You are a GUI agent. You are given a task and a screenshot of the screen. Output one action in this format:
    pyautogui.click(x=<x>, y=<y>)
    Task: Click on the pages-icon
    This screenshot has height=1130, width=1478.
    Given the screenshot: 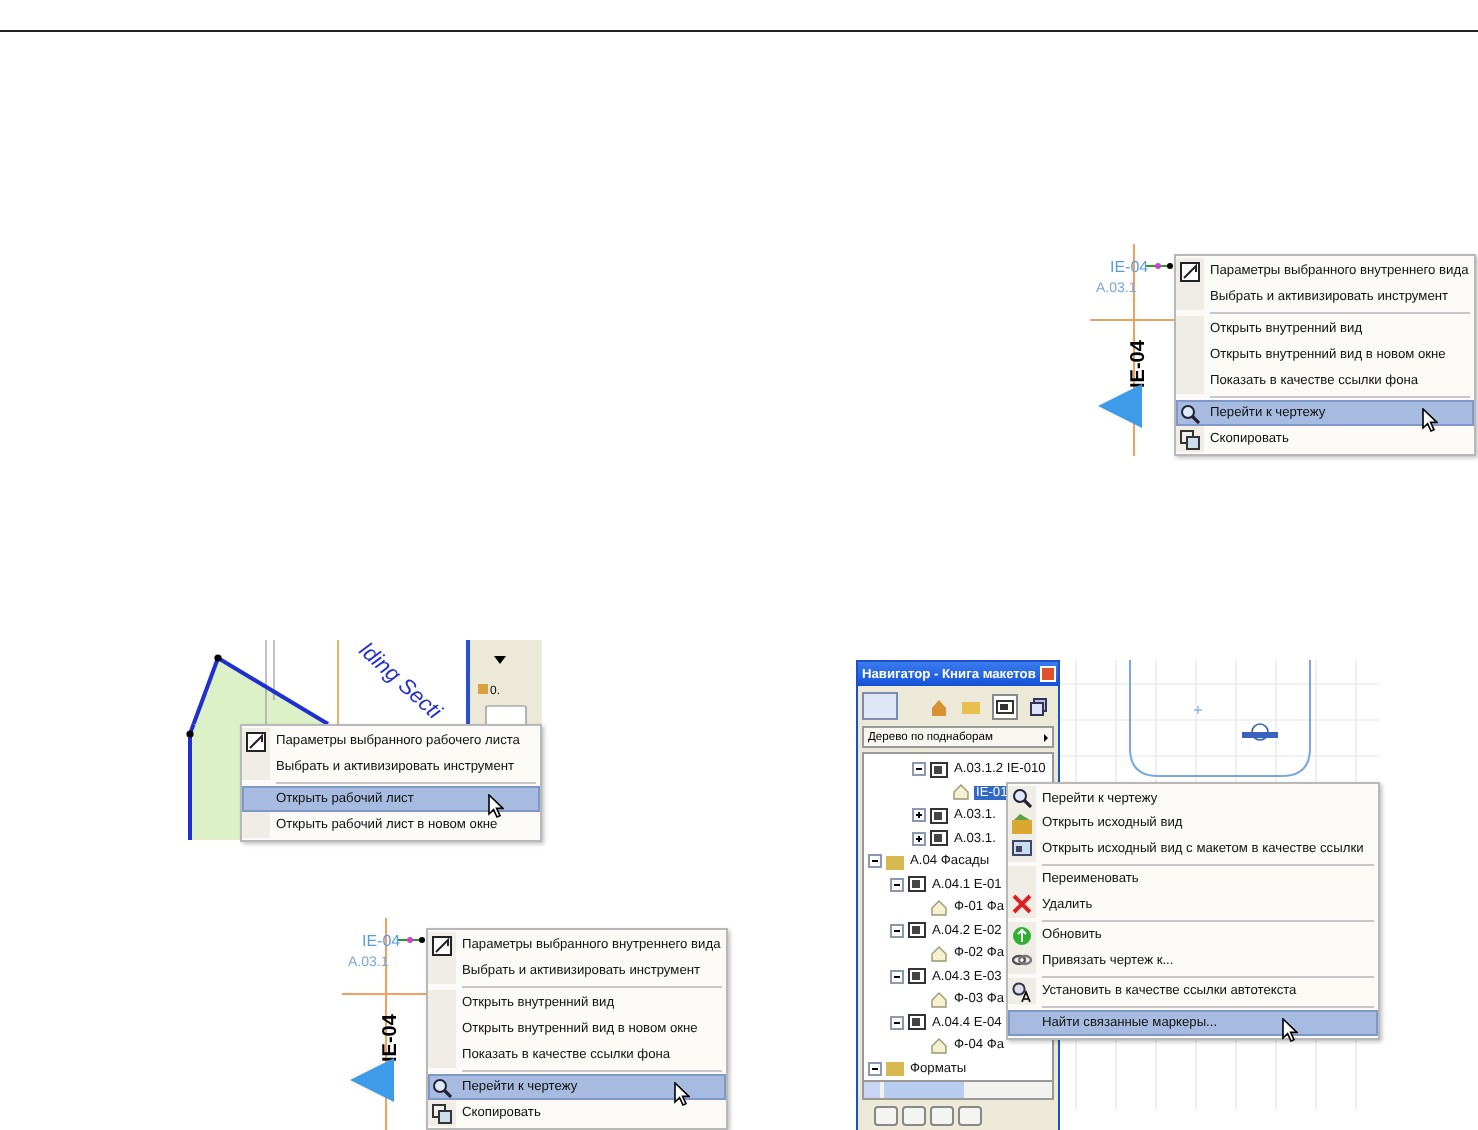 What is the action you would take?
    pyautogui.click(x=1039, y=706)
    